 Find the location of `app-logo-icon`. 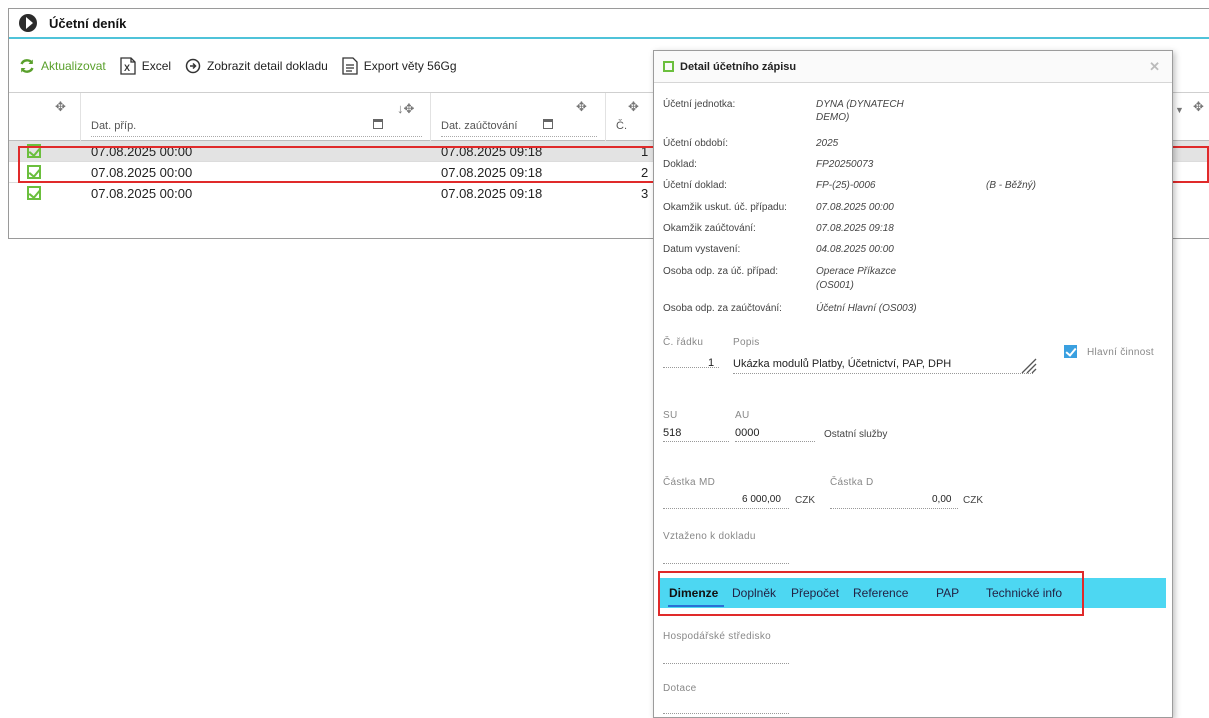

app-logo-icon is located at coordinates (28, 23).